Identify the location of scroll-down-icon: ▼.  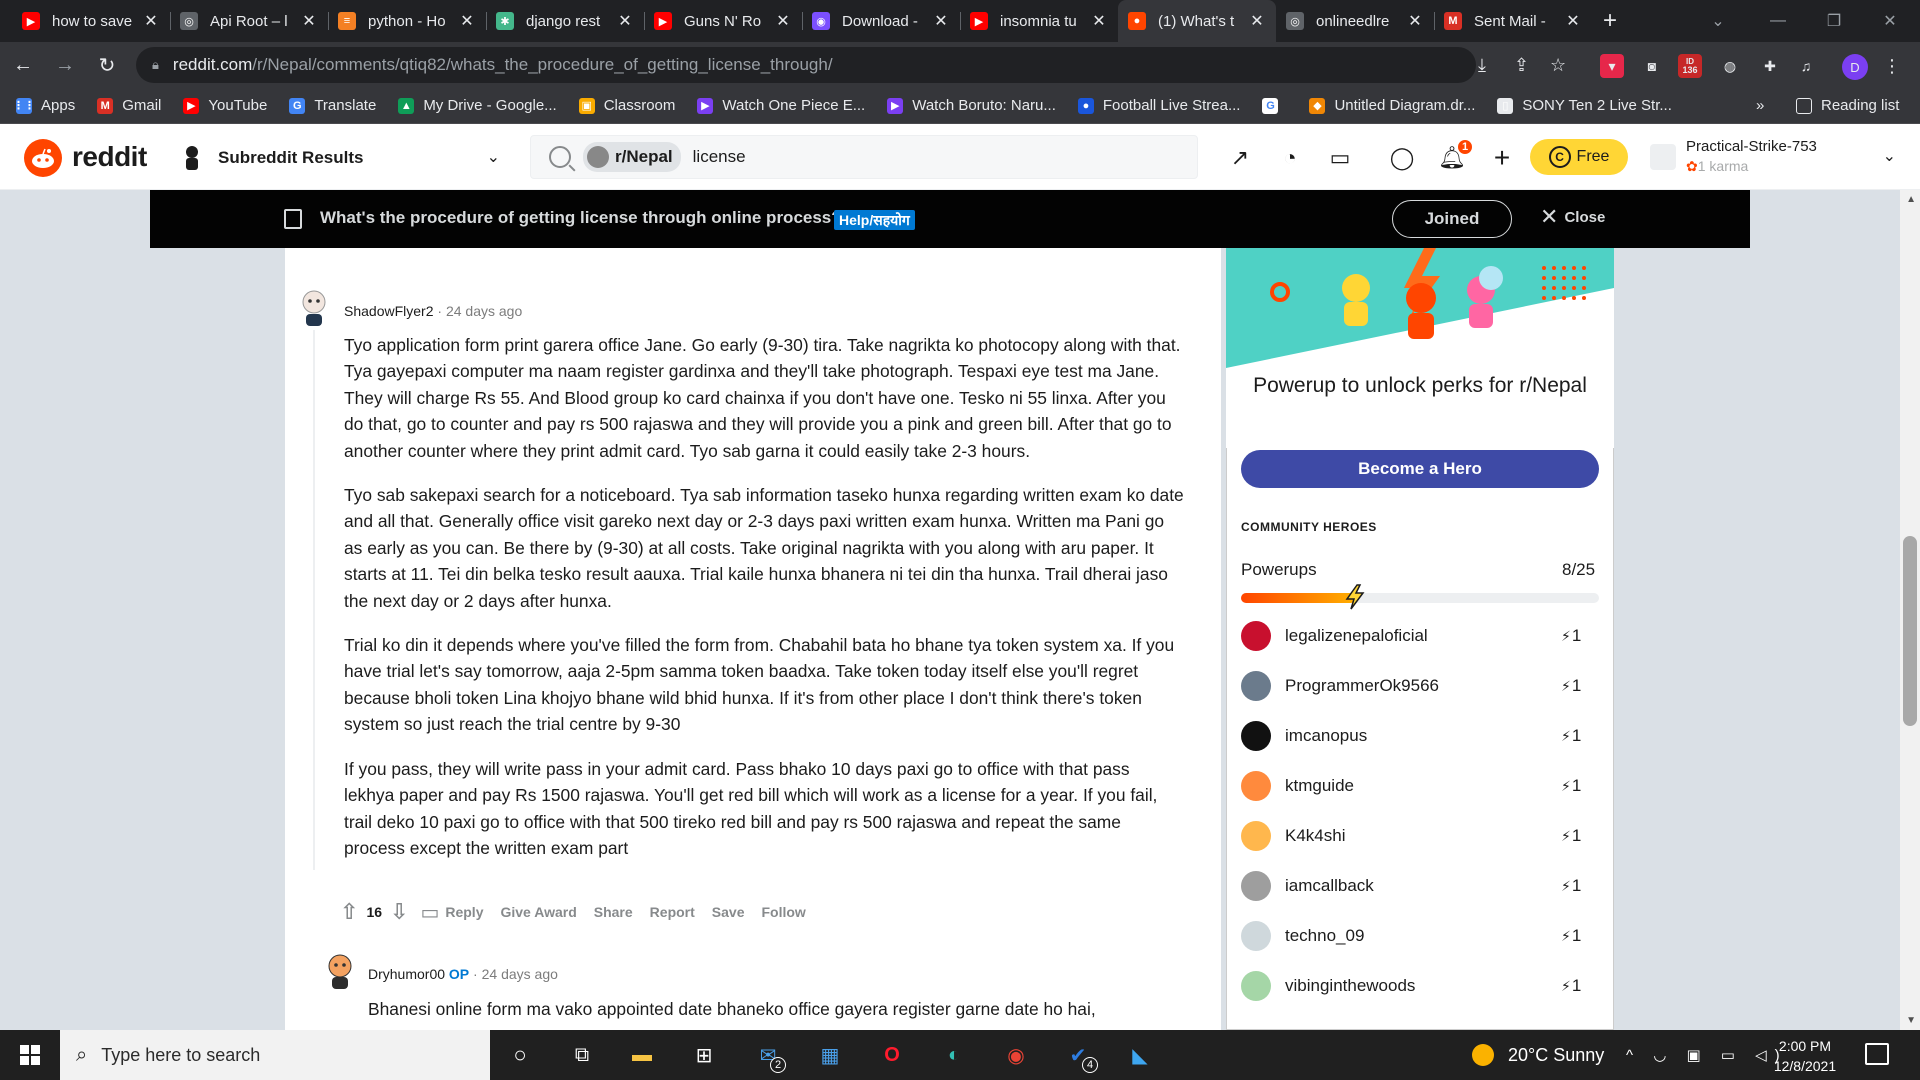
(1911, 1020).